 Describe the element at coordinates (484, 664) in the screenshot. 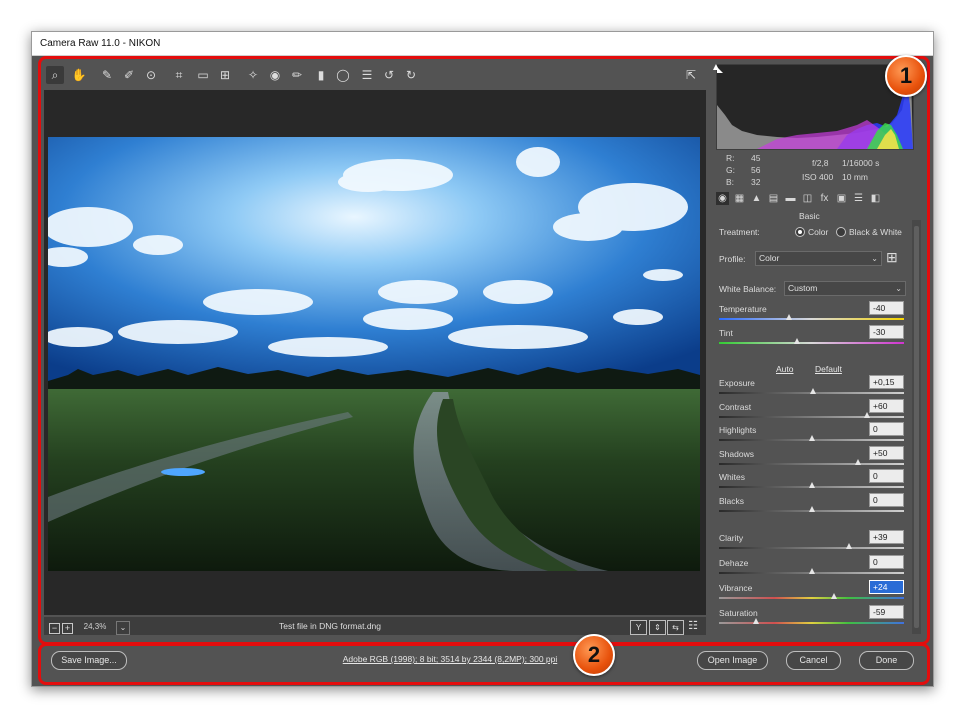

I see `annotation-frame-bottom` at that location.